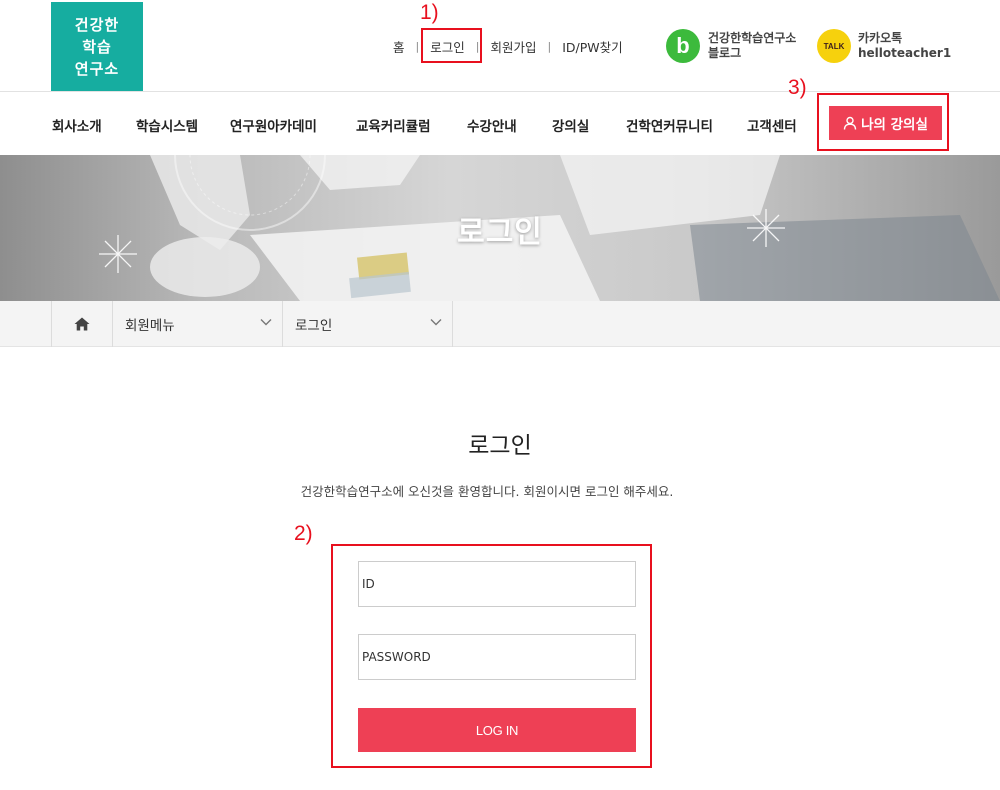 The height and width of the screenshot is (790, 1000). Describe the element at coordinates (772, 125) in the screenshot. I see `nav-item-customer-center: 고객센터` at that location.